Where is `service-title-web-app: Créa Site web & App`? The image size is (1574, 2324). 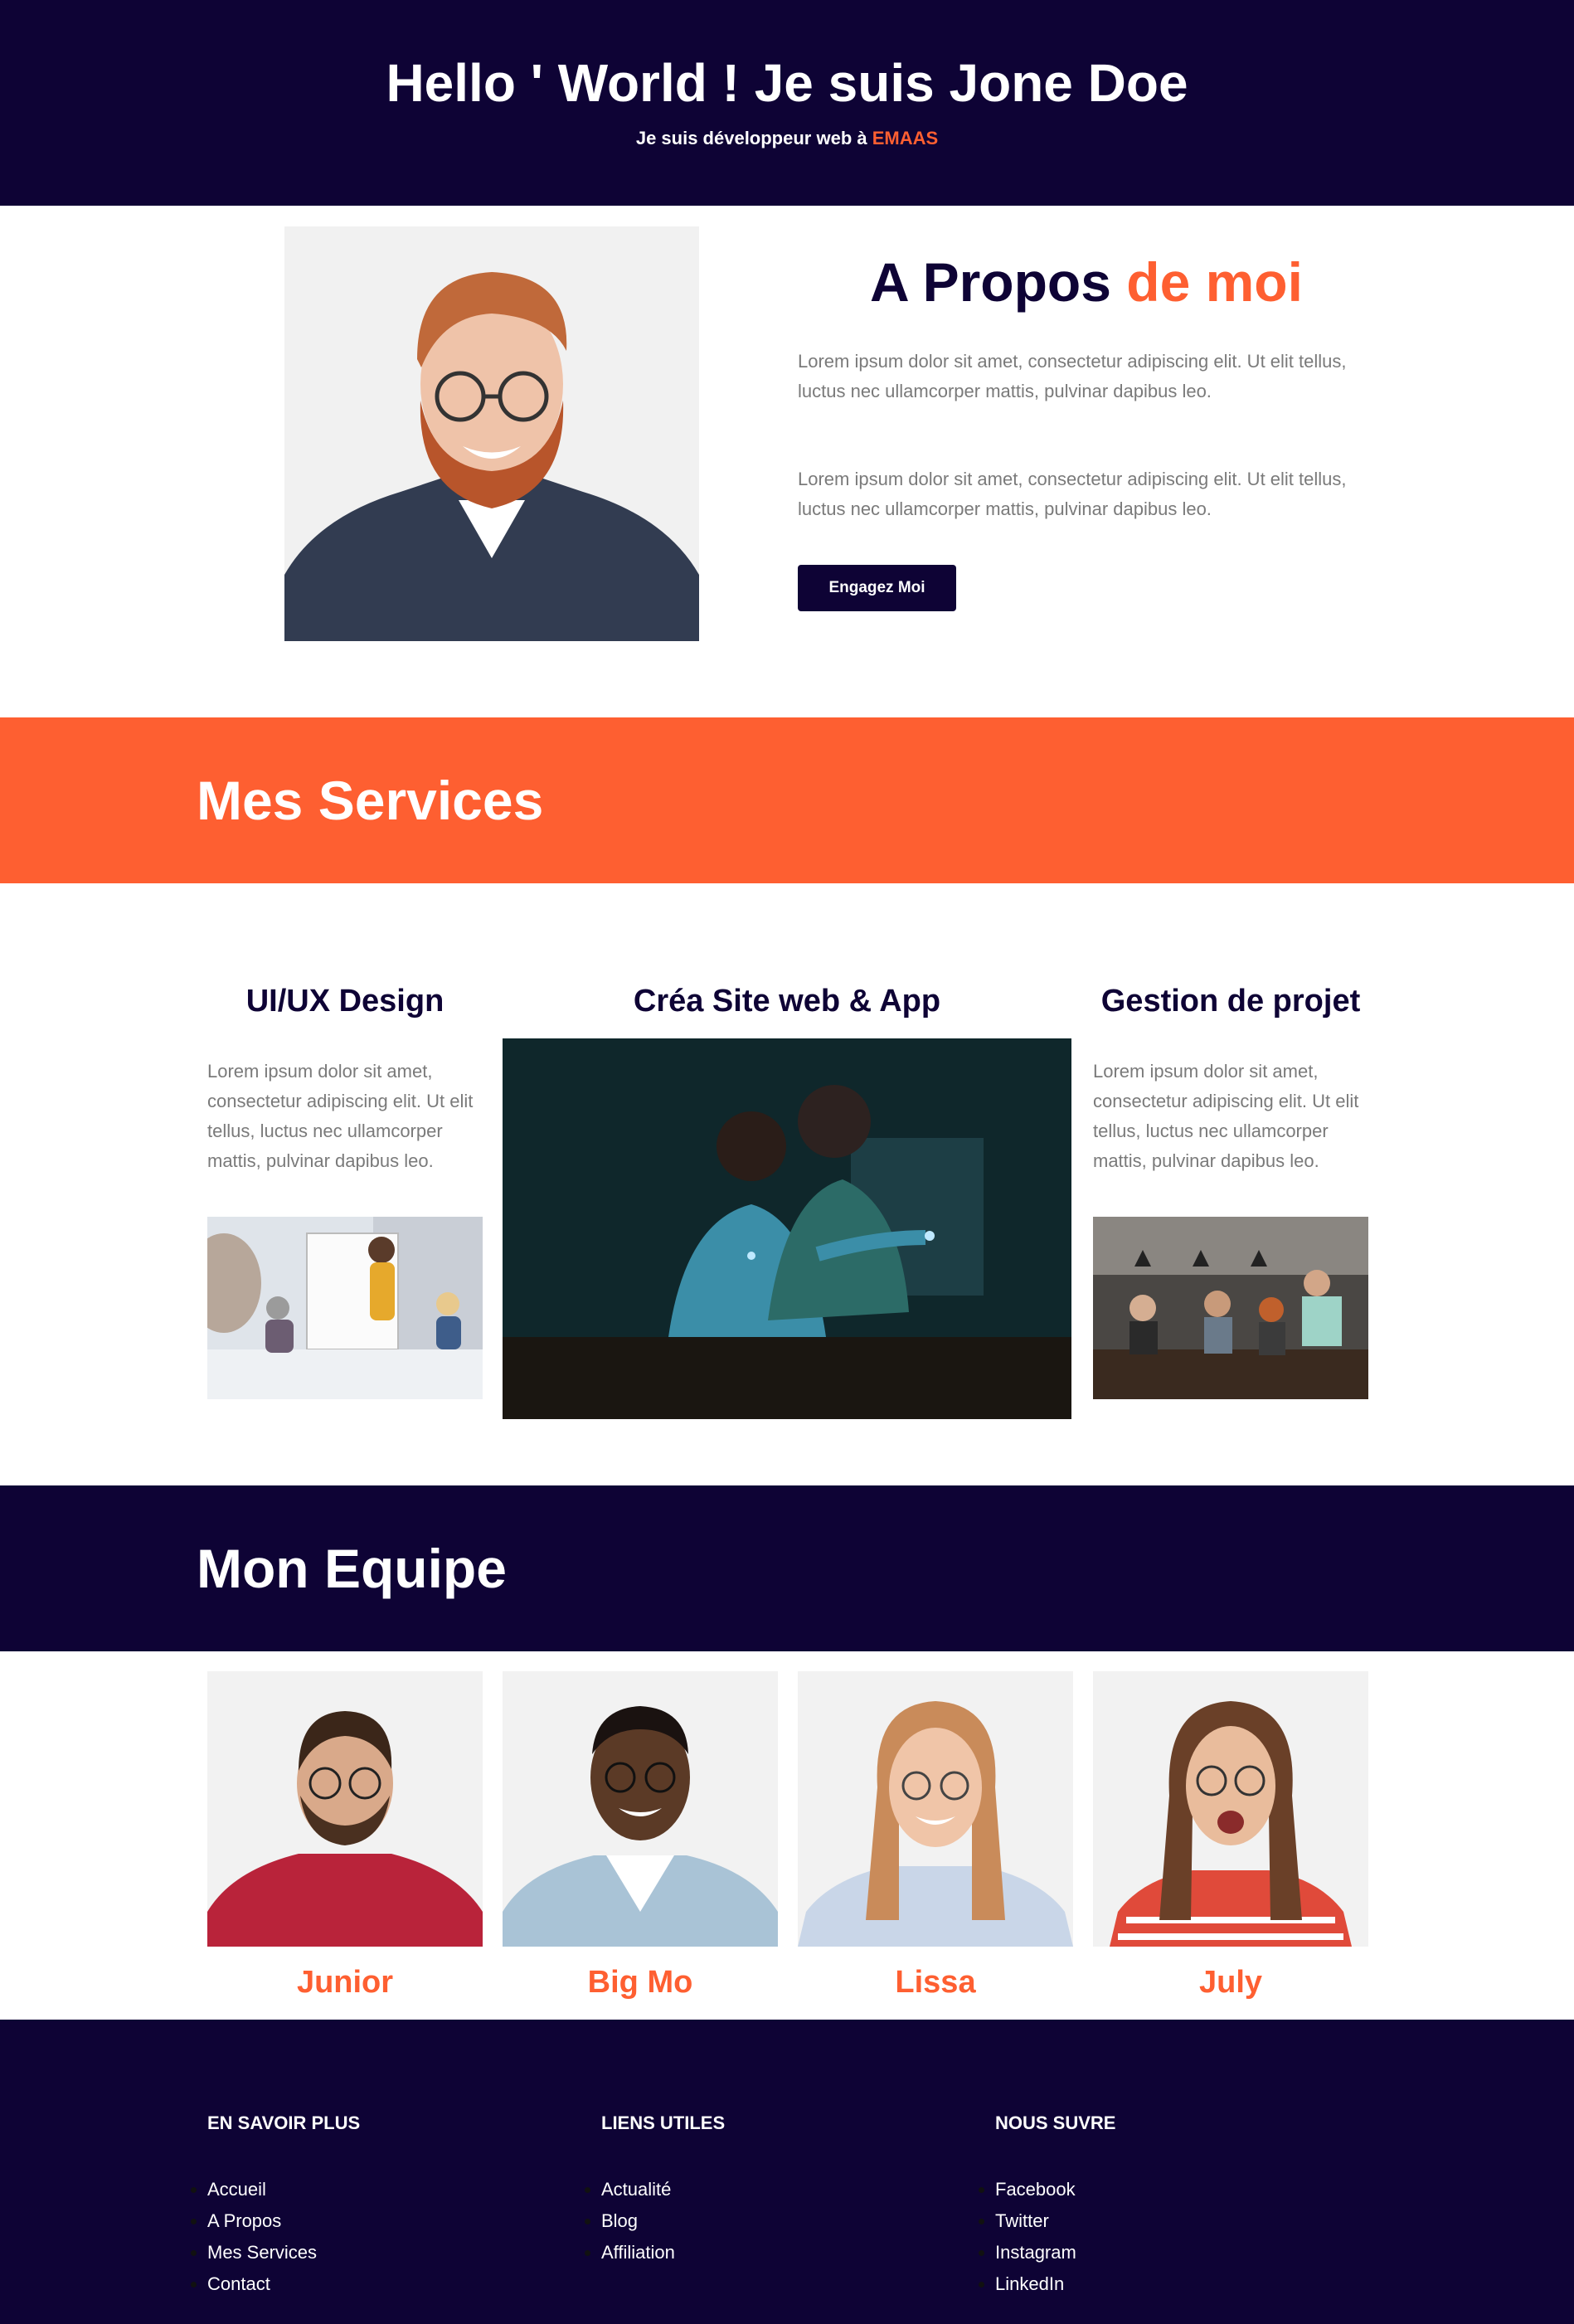
service-title-web-app: Créa Site web & App is located at coordinates (787, 1001).